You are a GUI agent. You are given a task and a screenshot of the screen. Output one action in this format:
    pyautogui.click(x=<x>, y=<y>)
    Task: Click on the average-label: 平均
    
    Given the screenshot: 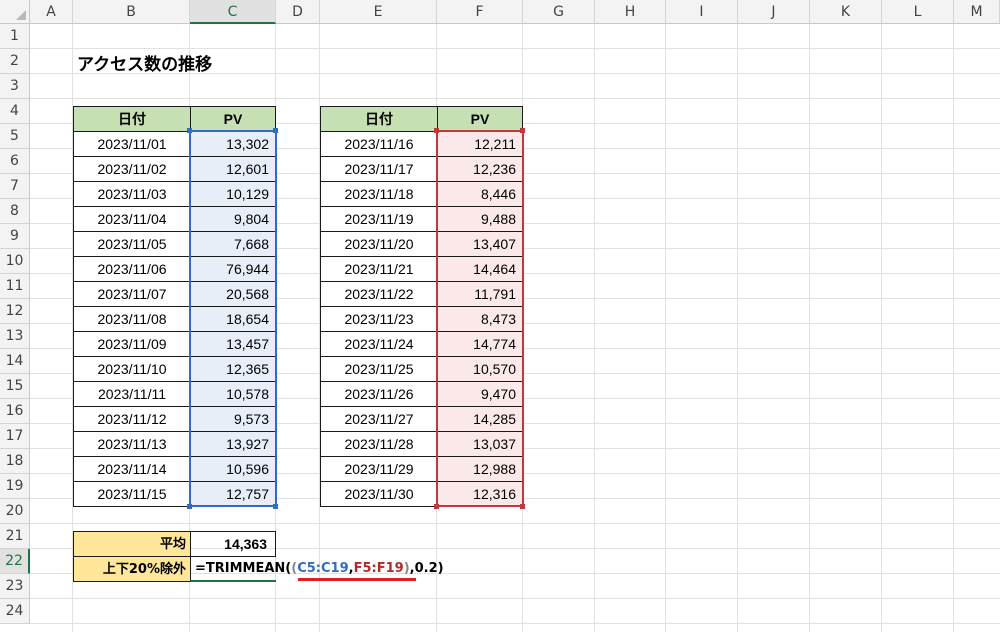 What is the action you would take?
    pyautogui.click(x=132, y=544)
    